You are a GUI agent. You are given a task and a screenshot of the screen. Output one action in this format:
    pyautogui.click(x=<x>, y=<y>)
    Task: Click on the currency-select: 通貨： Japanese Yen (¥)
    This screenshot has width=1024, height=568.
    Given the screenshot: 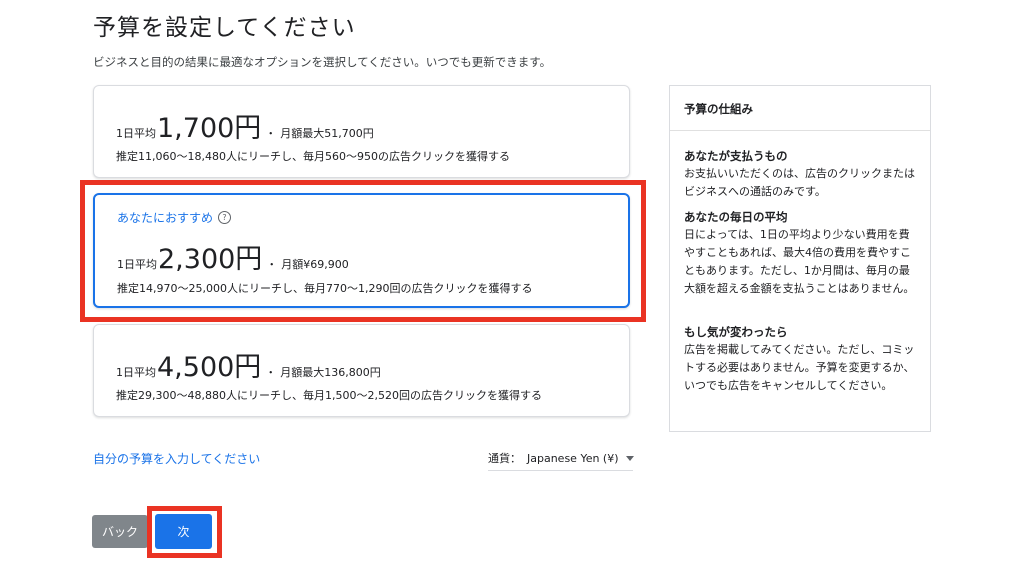 What is the action you would take?
    pyautogui.click(x=561, y=458)
    